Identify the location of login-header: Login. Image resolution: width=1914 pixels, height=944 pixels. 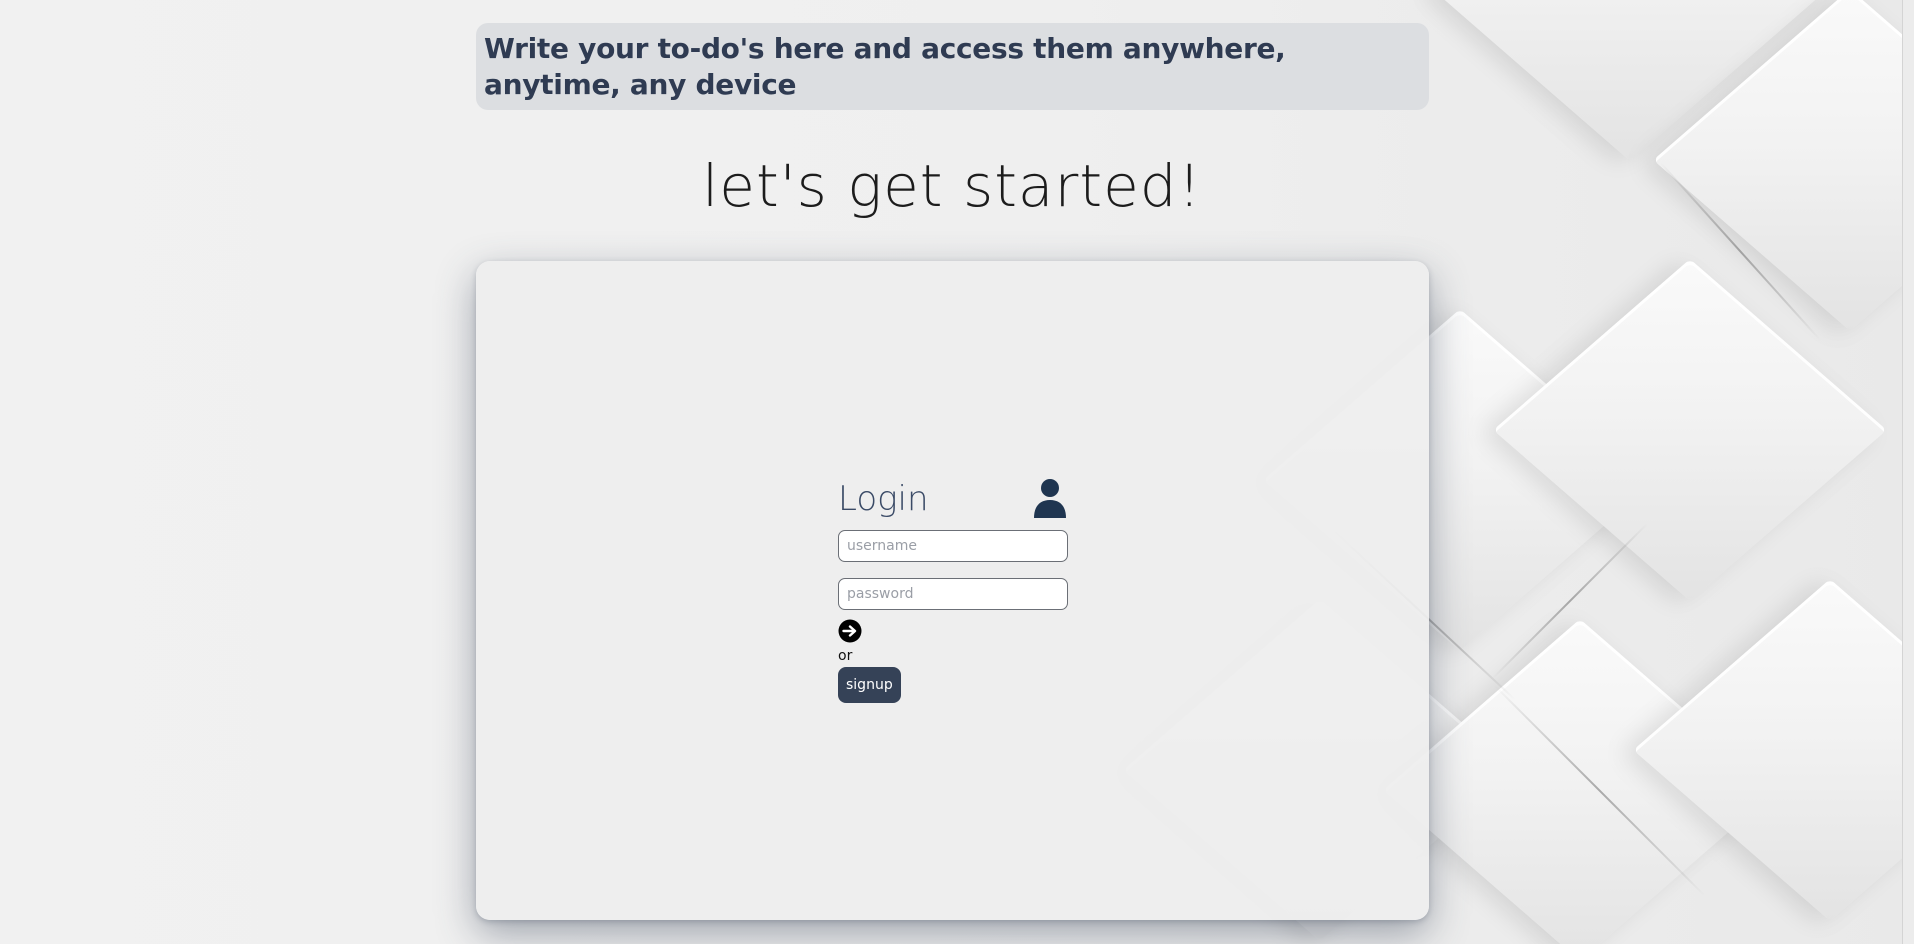
(954, 499).